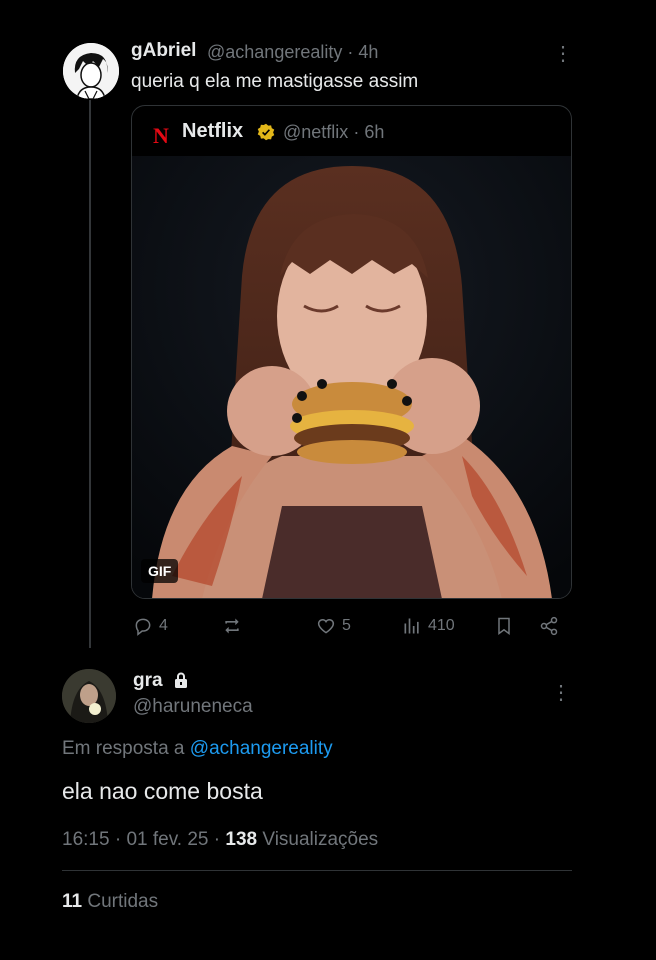 This screenshot has width=656, height=960. I want to click on reply-to-link: @achangereality, so click(261, 748).